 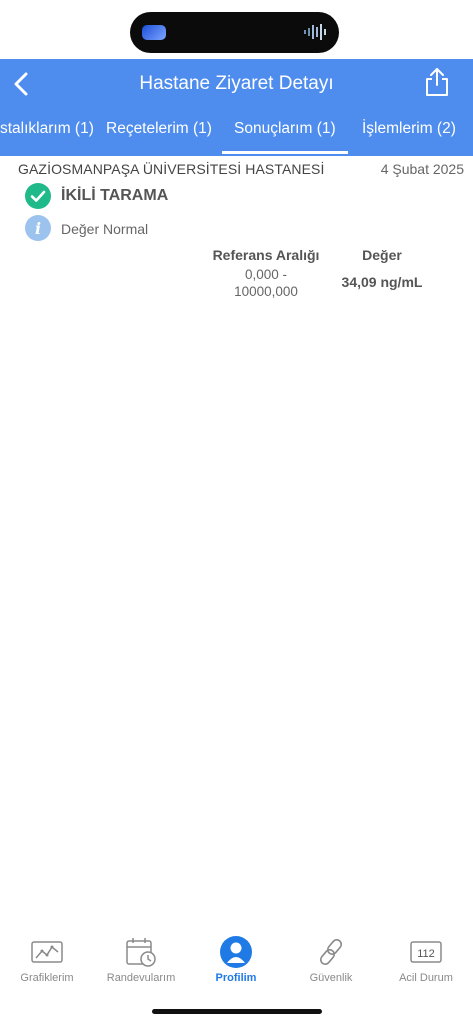 I want to click on nav-label: Randevularım, so click(x=141, y=978).